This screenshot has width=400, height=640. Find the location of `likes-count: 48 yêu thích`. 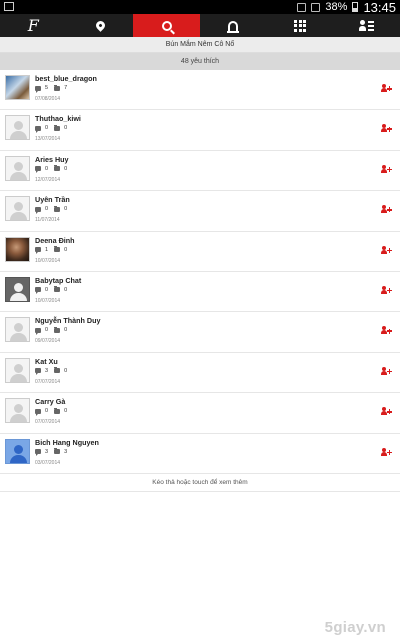

likes-count: 48 yêu thích is located at coordinates (200, 61).